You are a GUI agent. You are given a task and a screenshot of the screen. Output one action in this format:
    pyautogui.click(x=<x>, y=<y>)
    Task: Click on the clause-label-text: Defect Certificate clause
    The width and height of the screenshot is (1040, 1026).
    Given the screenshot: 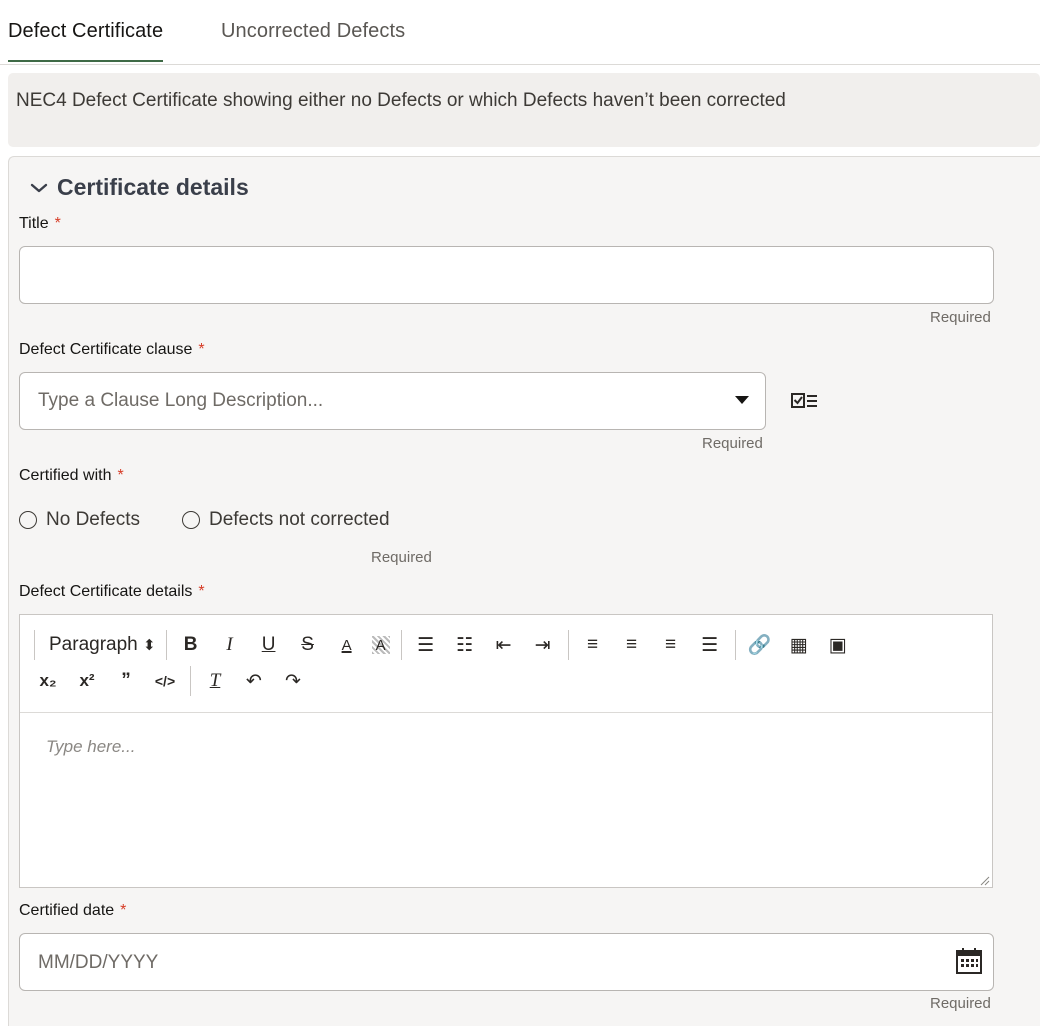 What is the action you would take?
    pyautogui.click(x=106, y=349)
    